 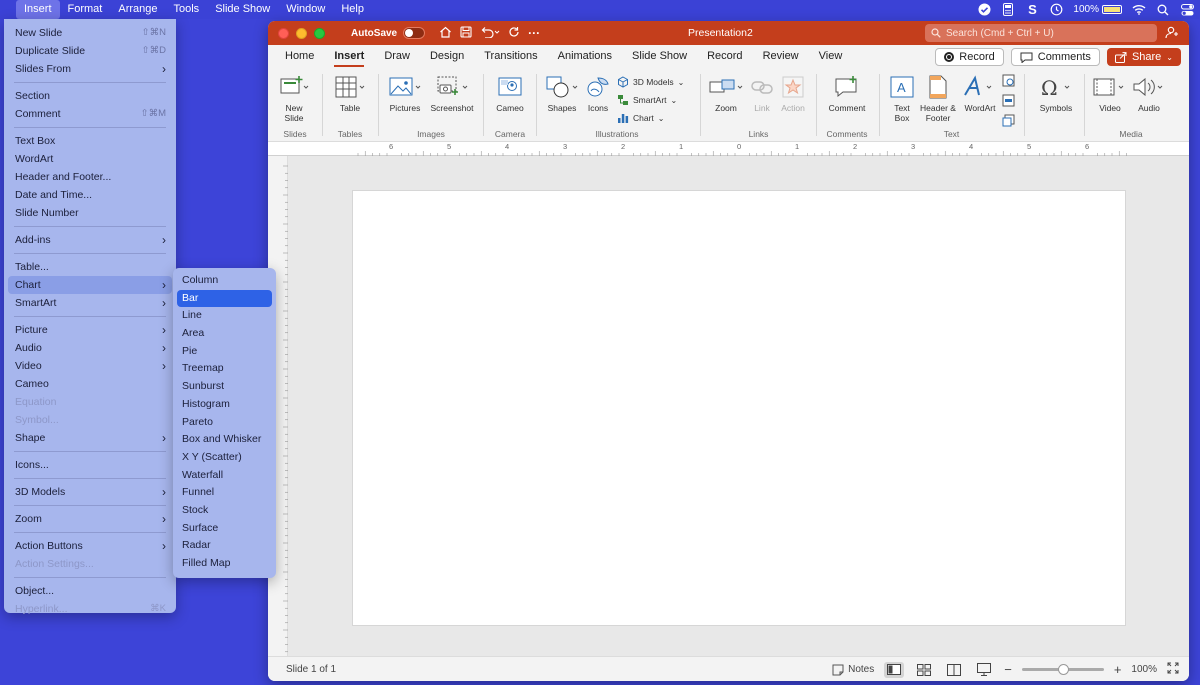 What do you see at coordinates (224, 281) in the screenshot?
I see `chart-type-column: Column` at bounding box center [224, 281].